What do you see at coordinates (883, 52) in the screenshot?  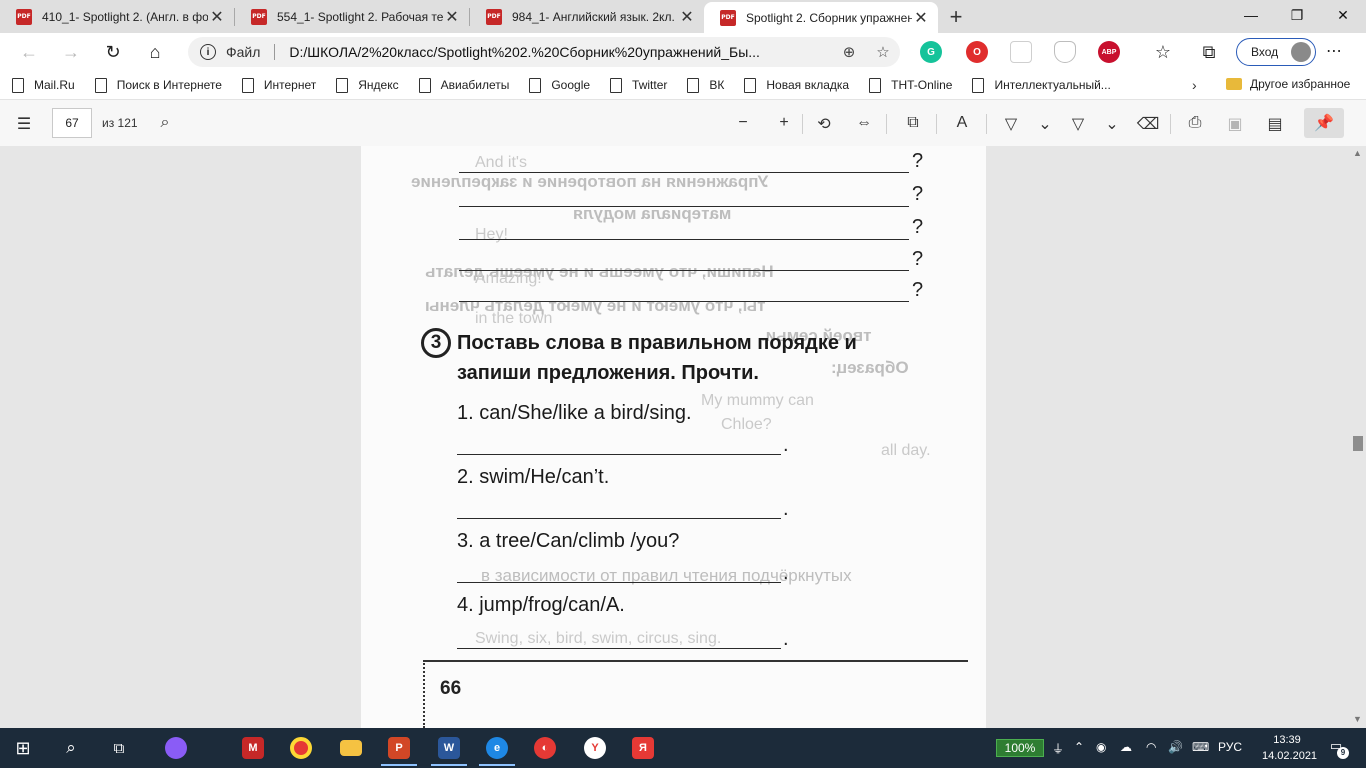 I see `add-favorite-icon: ☆` at bounding box center [883, 52].